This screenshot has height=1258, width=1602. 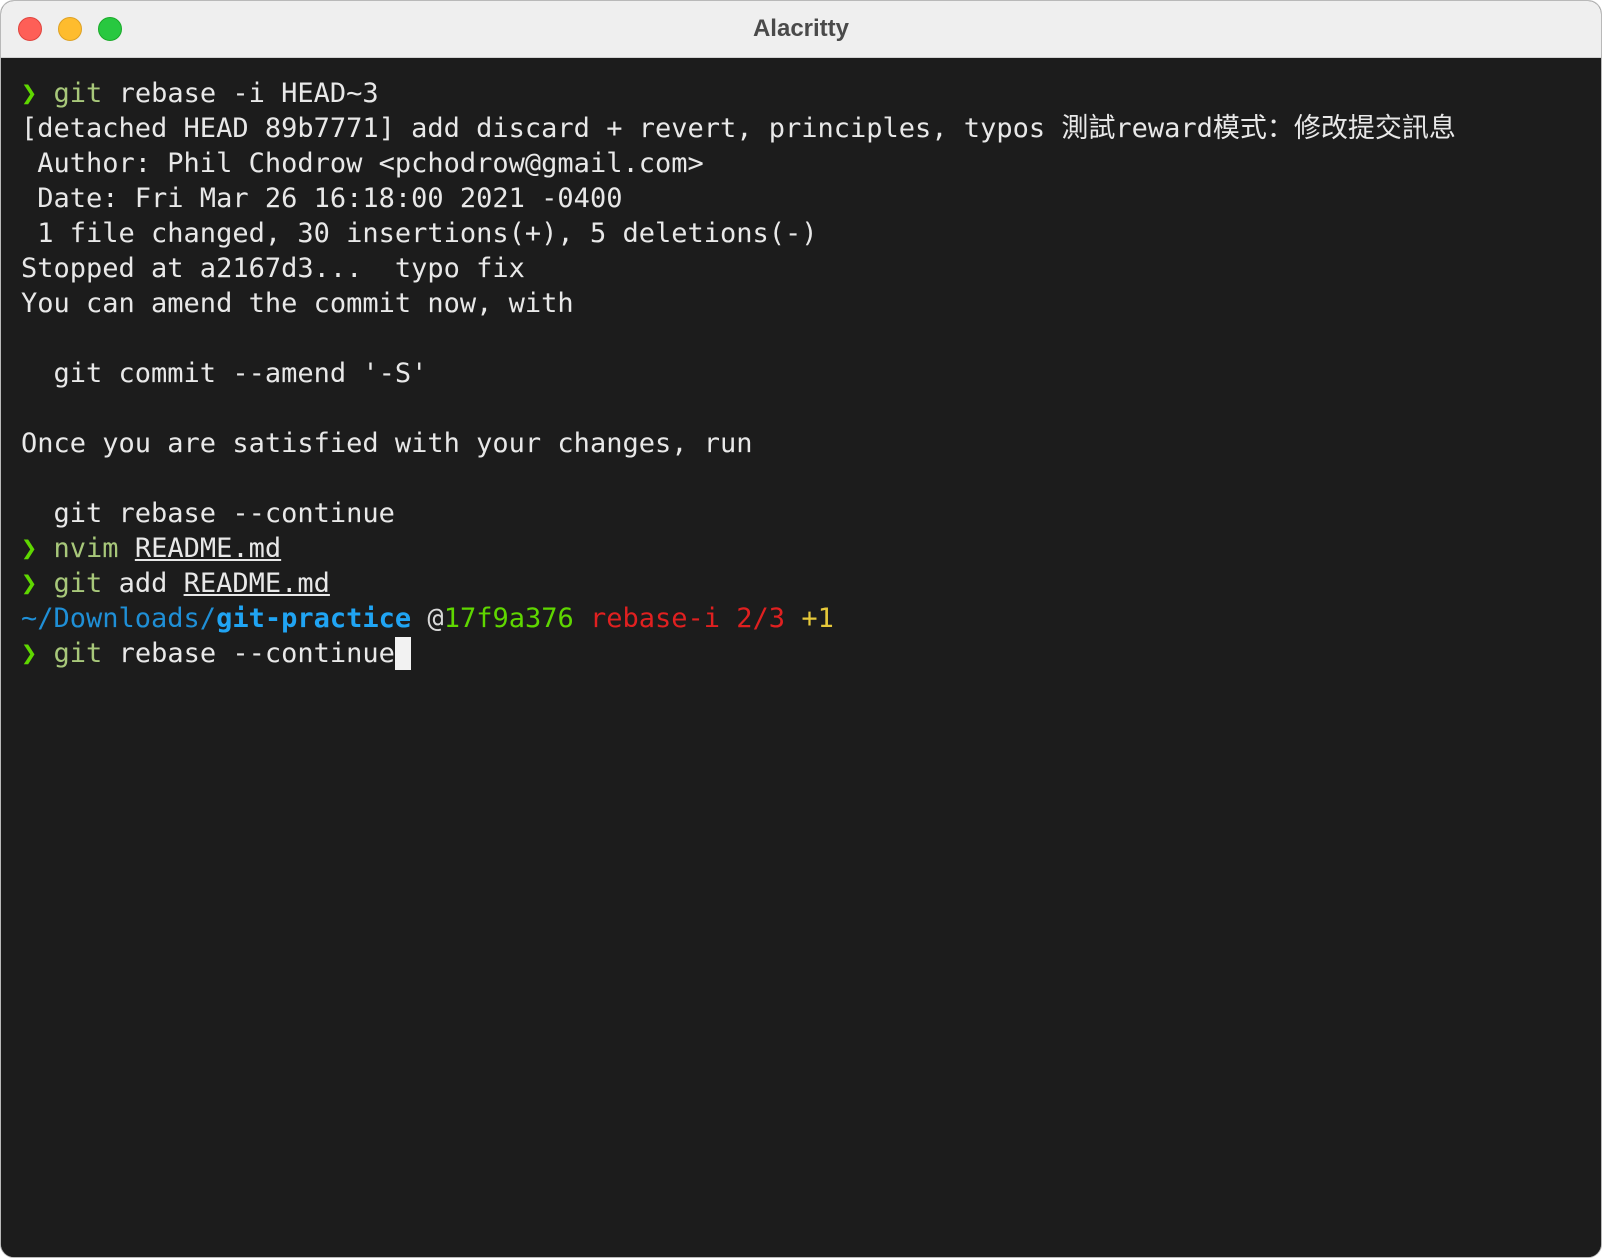 What do you see at coordinates (811, 93) in the screenshot?
I see `command-line-rebase: ❯ git rebase -i HEAD~3` at bounding box center [811, 93].